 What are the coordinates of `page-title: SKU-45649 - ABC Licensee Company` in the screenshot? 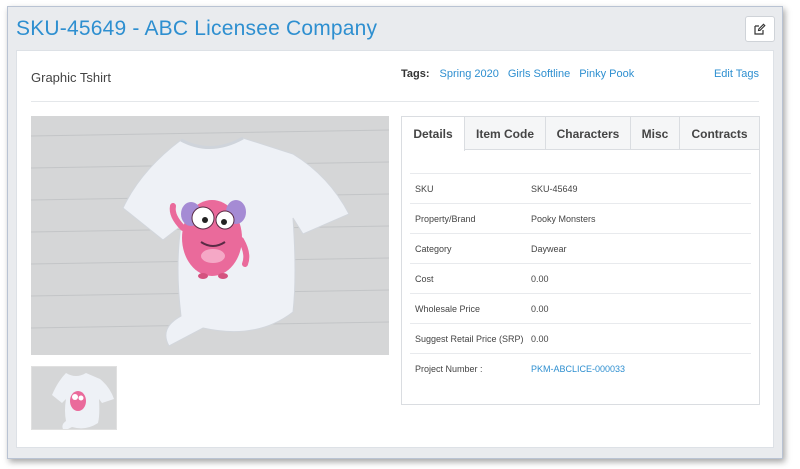 It's located at (197, 28).